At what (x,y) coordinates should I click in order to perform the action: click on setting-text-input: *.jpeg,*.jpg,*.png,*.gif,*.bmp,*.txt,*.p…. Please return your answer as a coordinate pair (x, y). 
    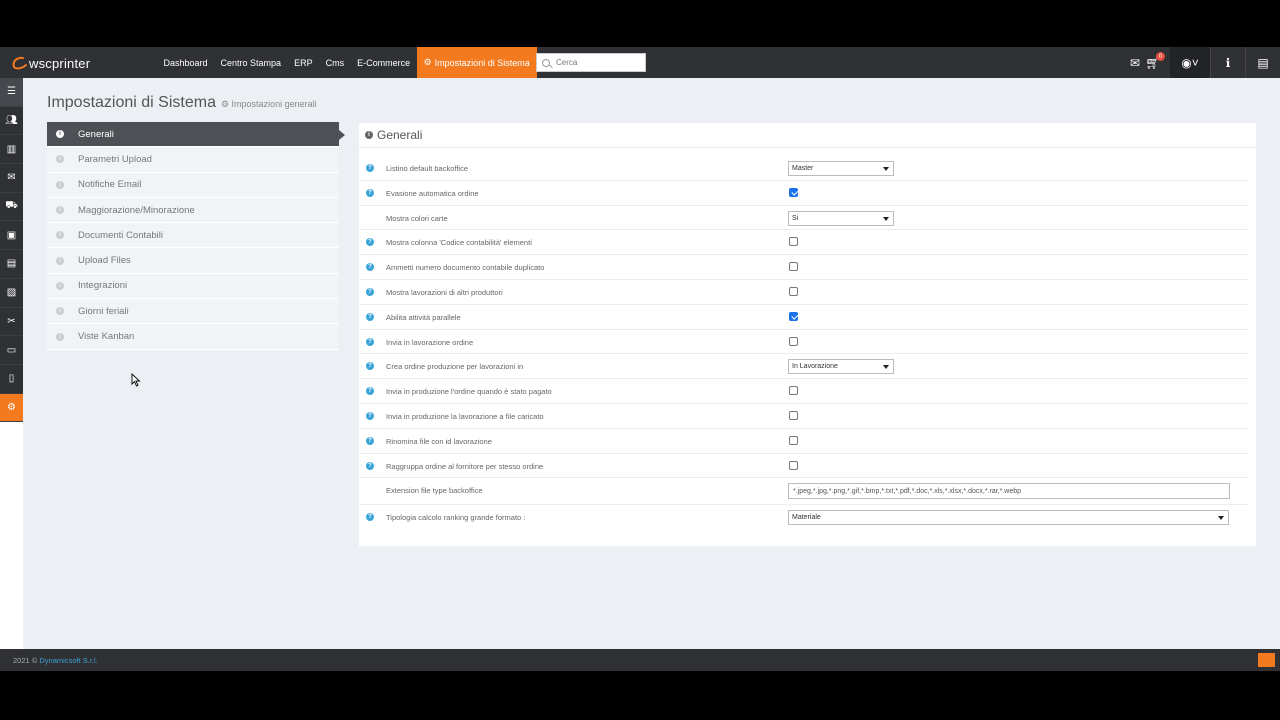
    Looking at the image, I should click on (1009, 491).